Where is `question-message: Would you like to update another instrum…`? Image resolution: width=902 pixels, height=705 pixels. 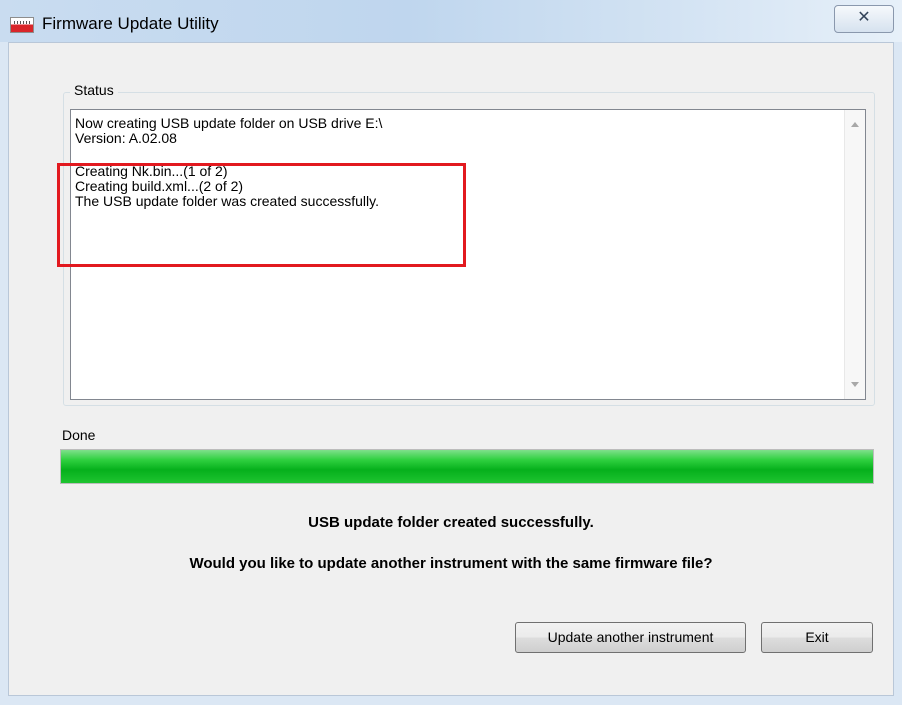
question-message: Would you like to update another instrum… is located at coordinates (451, 563).